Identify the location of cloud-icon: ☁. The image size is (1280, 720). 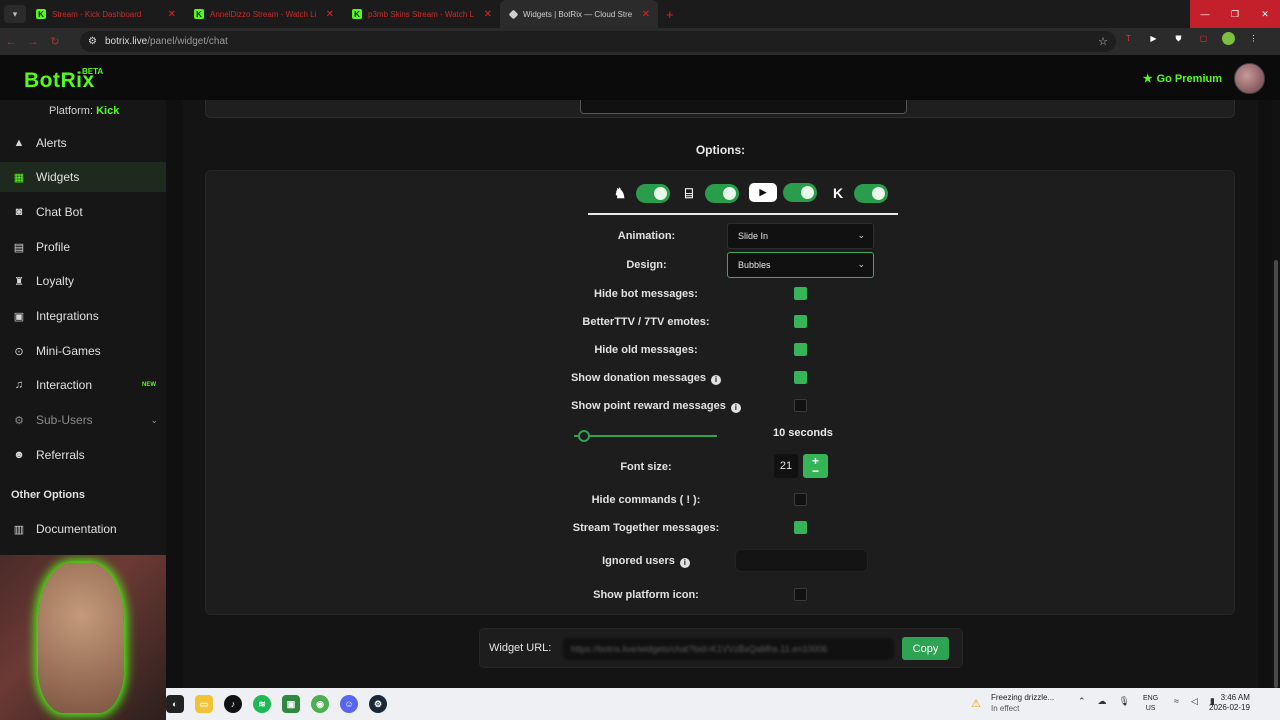
(1102, 701).